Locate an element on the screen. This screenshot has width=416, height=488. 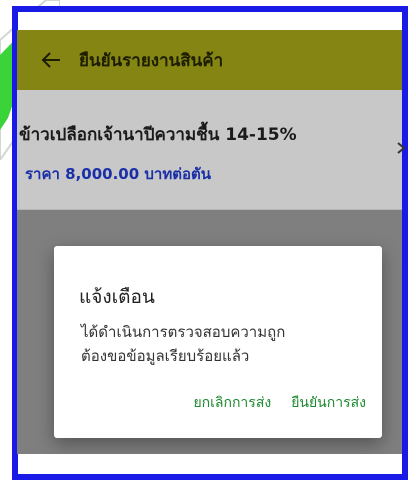
page-title: ยืนยันรายงานสินค้า is located at coordinates (151, 60).